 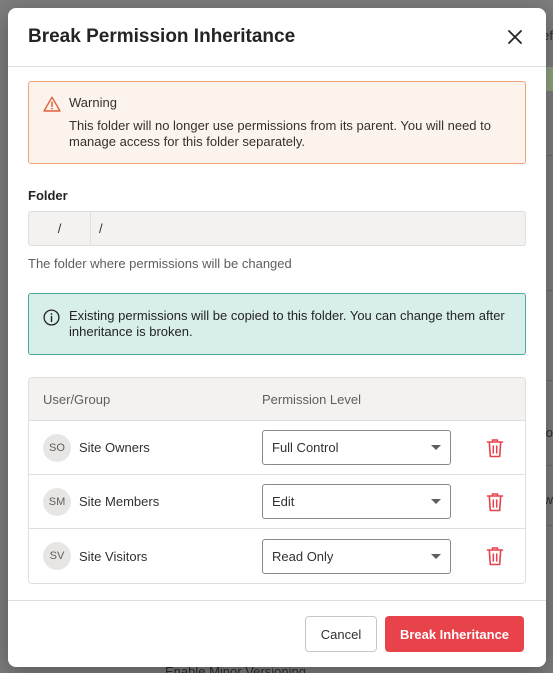 I want to click on avatar: SV, so click(x=57, y=556).